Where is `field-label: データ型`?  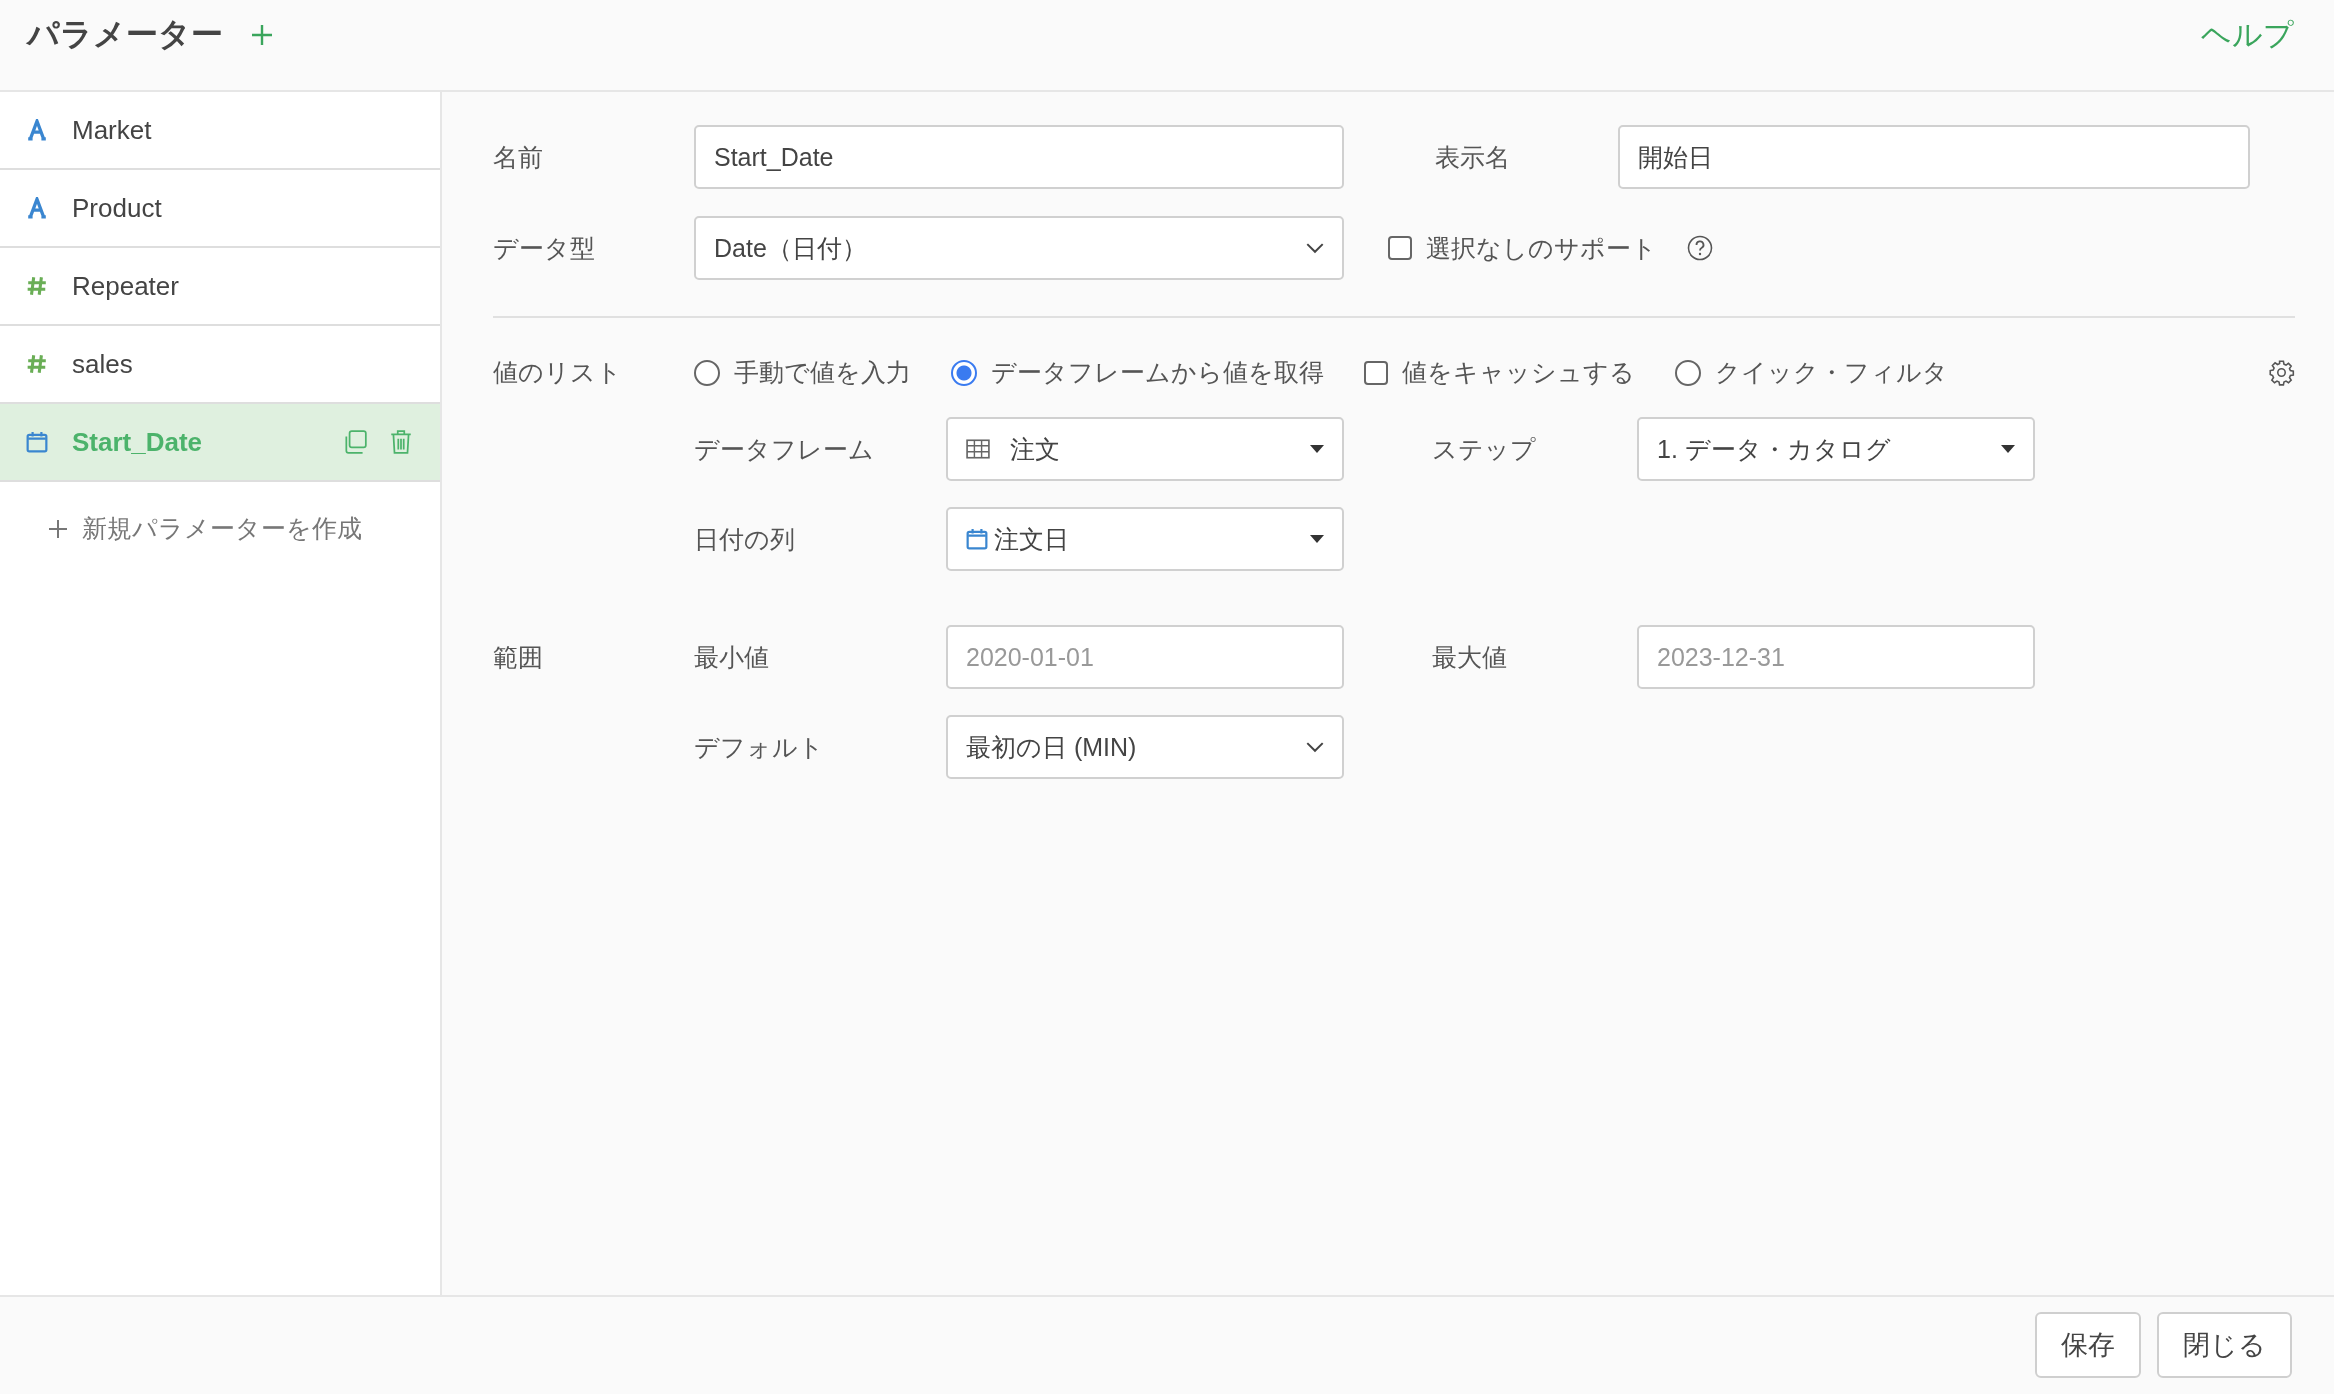
field-label: データ型 is located at coordinates (544, 248).